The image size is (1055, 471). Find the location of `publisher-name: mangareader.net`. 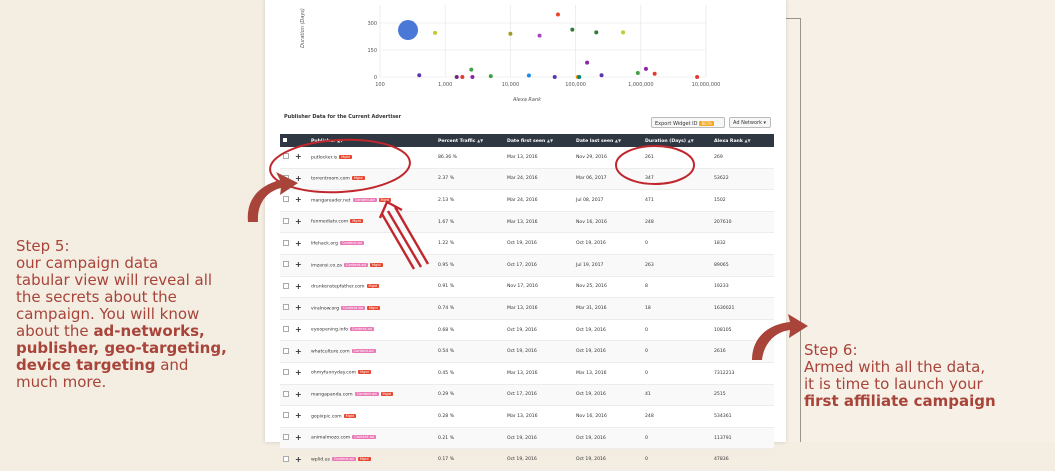

publisher-name: mangareader.net is located at coordinates (331, 200).